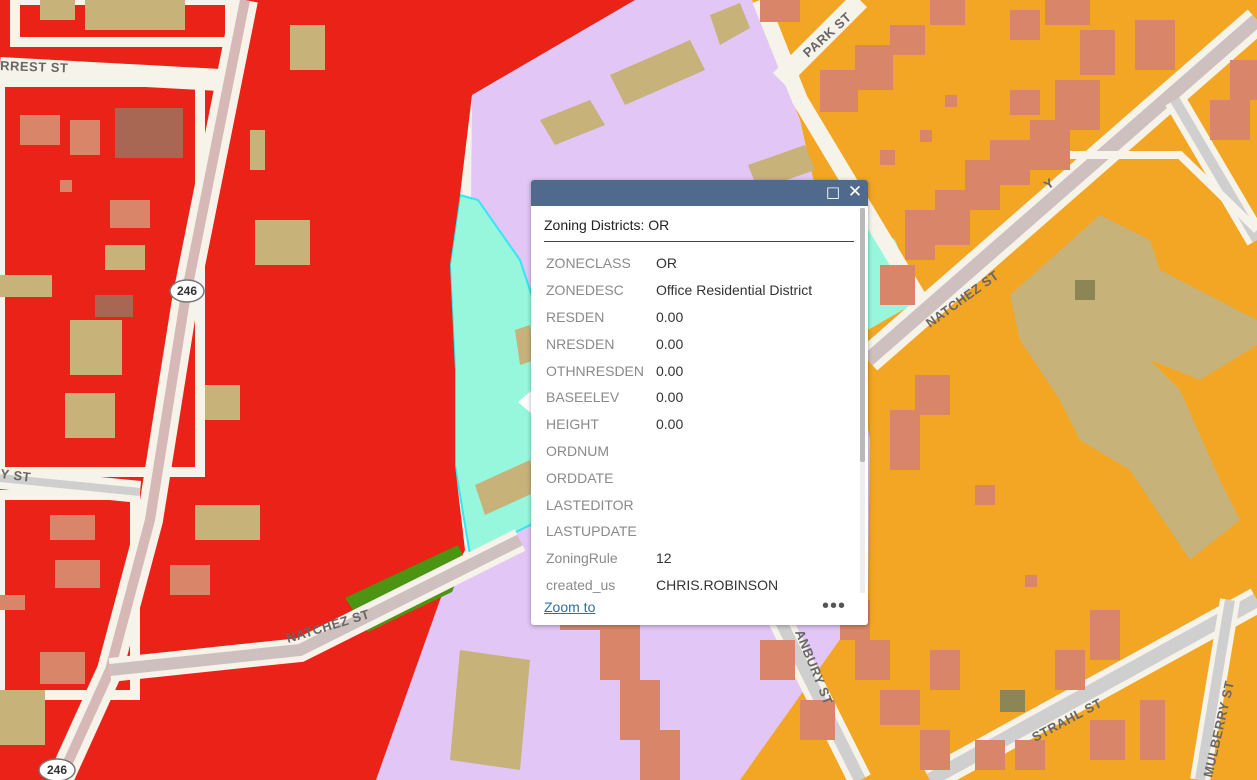  What do you see at coordinates (699, 193) in the screenshot?
I see `popup-header: □ ✕` at bounding box center [699, 193].